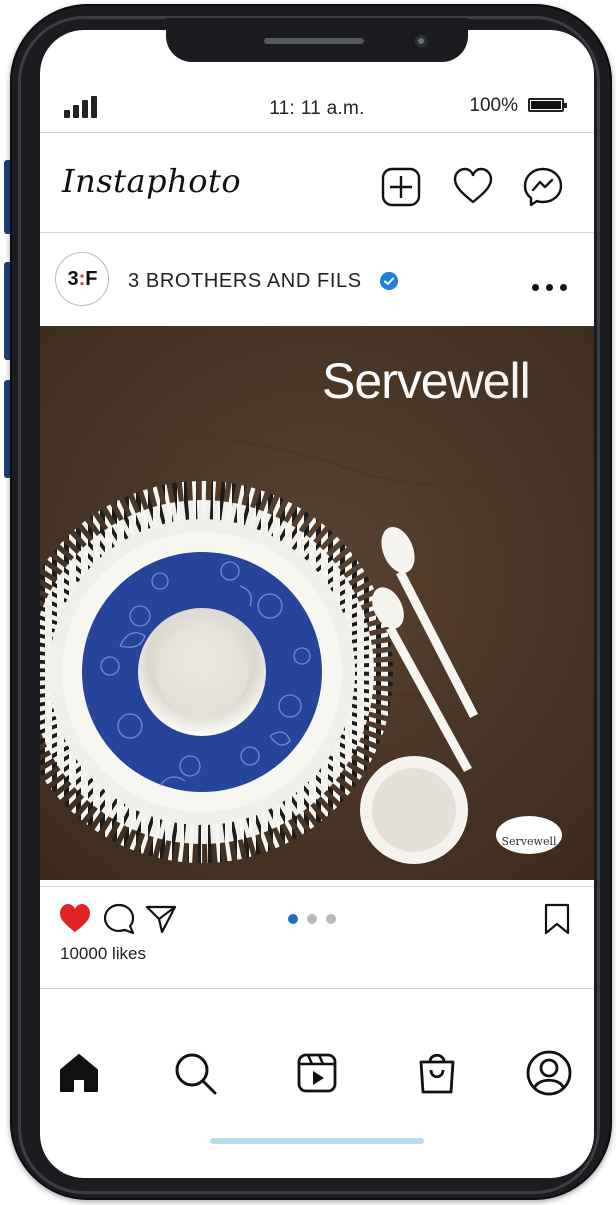  Describe the element at coordinates (317, 132) in the screenshot. I see `status-divider` at that location.